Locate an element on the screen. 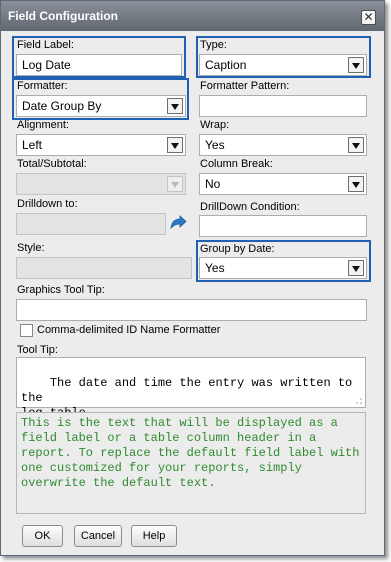 The height and width of the screenshot is (562, 391). drilldown-to-label: Drilldown to: is located at coordinates (47, 204).